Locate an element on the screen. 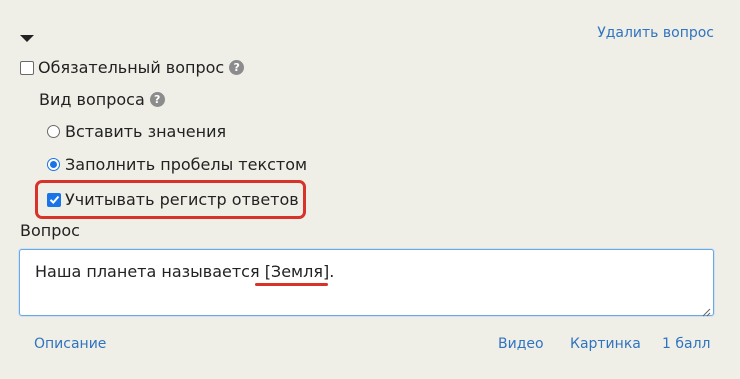 Image resolution: width=740 pixels, height=379 pixels. question-text: Наша планета называется [Земля]. is located at coordinates (185, 271).